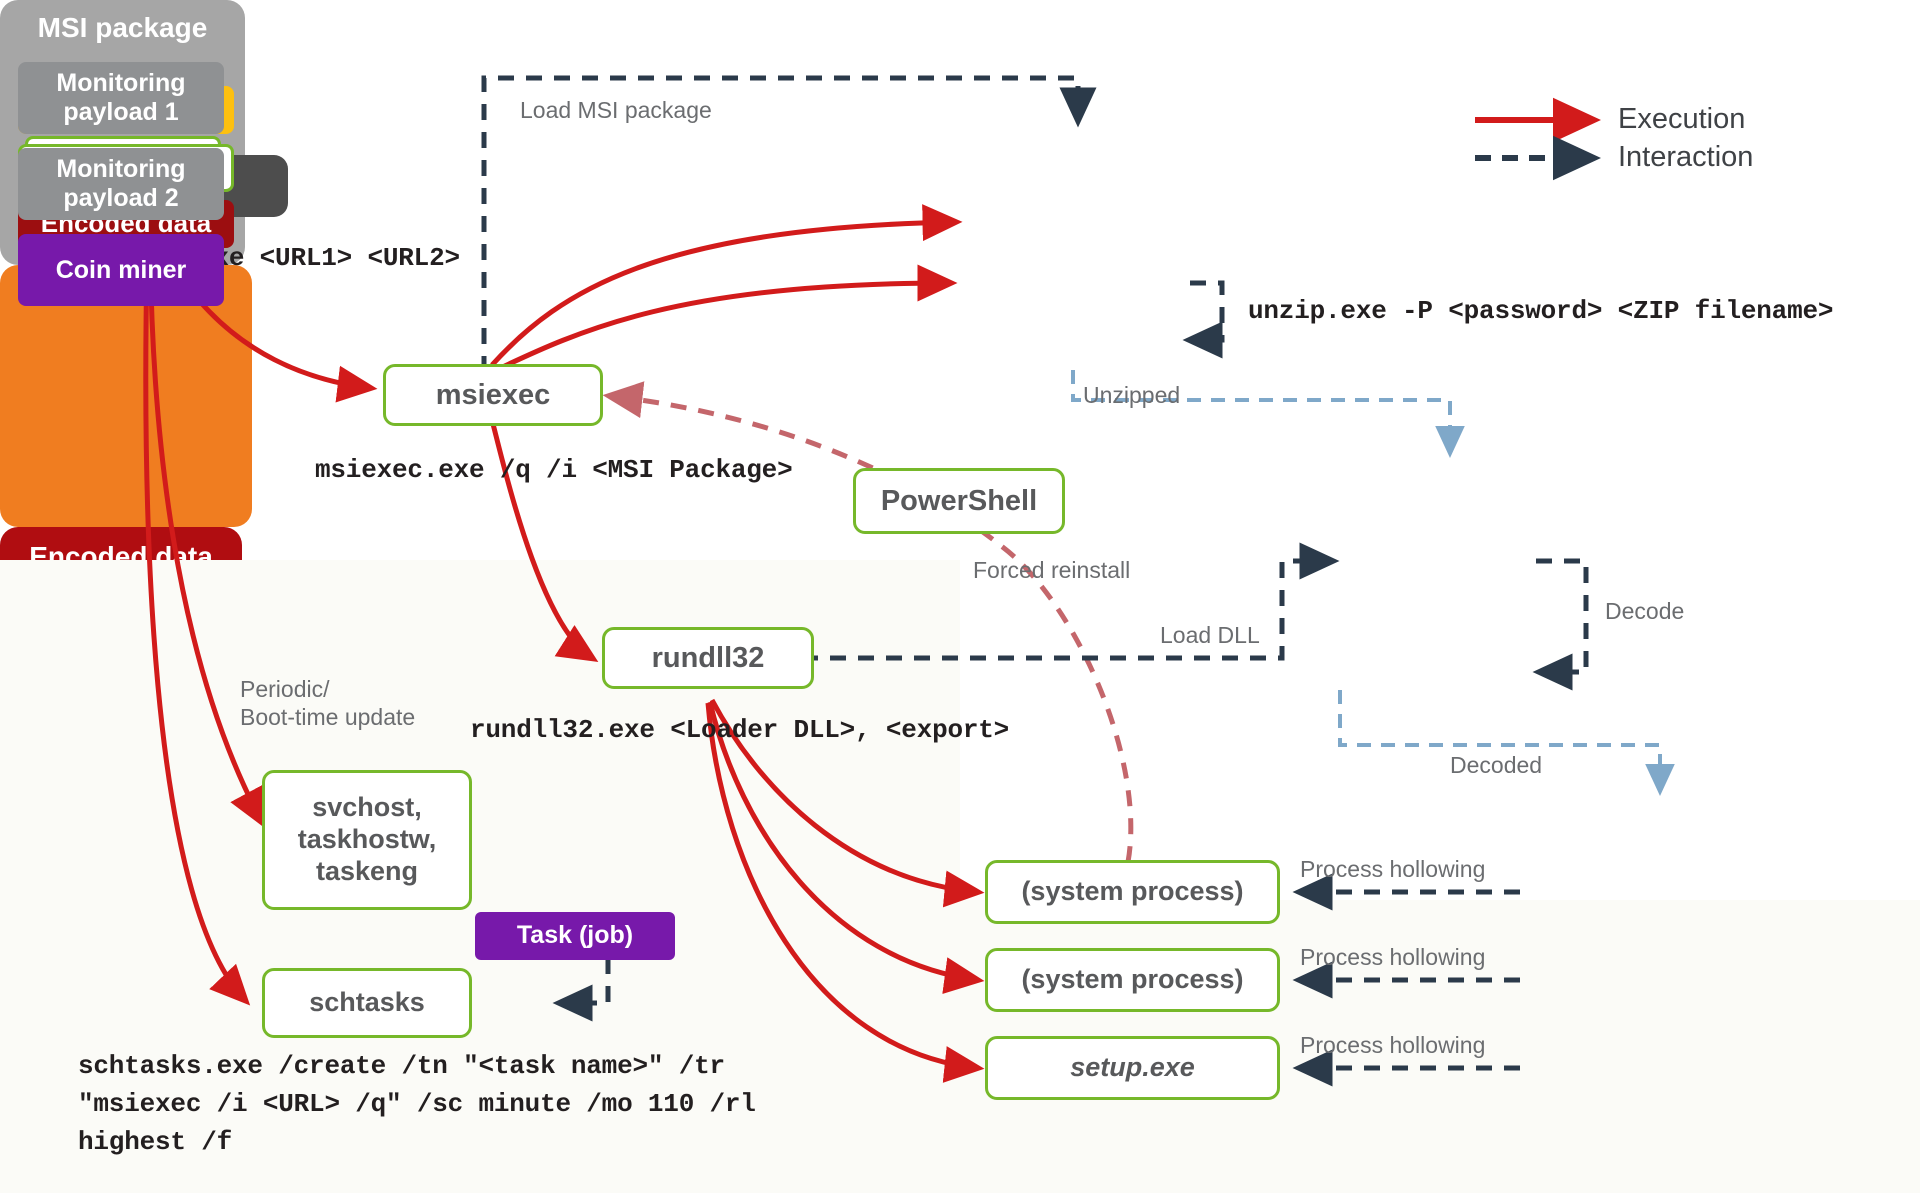  I want to click on node-svchost-group: svchost, taskhostw, taskeng, so click(367, 840).